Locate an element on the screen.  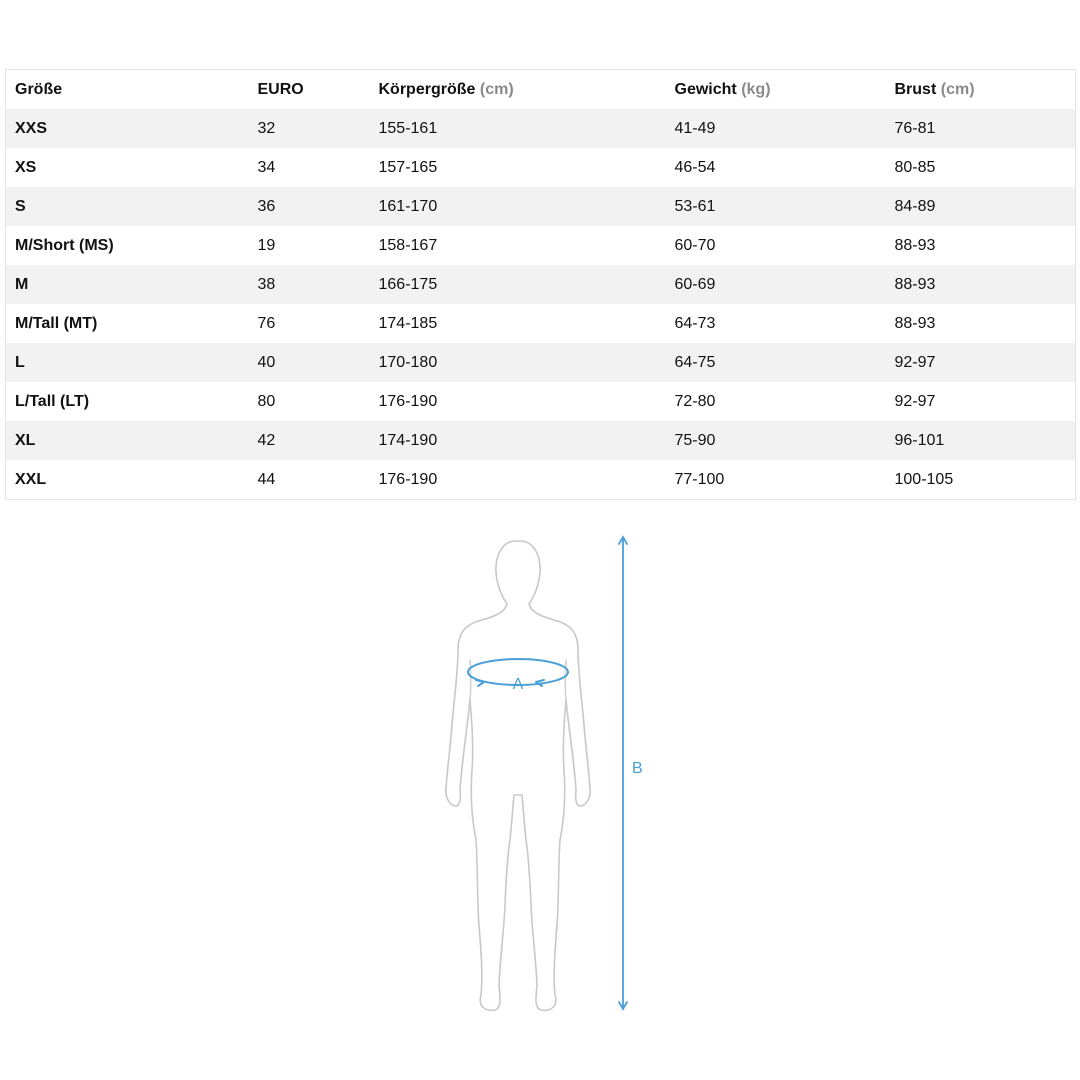
size-cell: M/Tall (MT) is located at coordinates (56, 323).